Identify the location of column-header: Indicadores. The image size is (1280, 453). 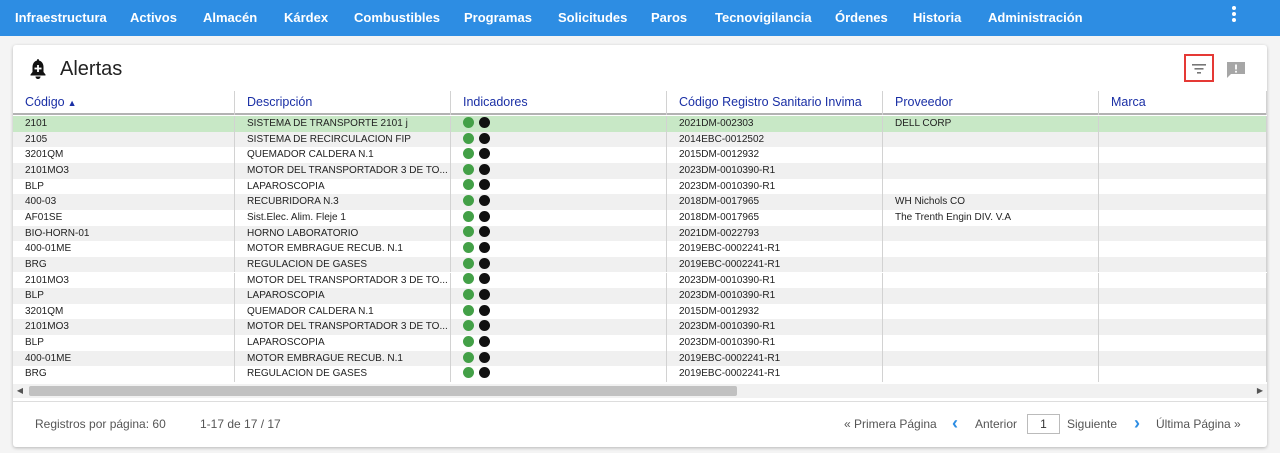
(559, 103).